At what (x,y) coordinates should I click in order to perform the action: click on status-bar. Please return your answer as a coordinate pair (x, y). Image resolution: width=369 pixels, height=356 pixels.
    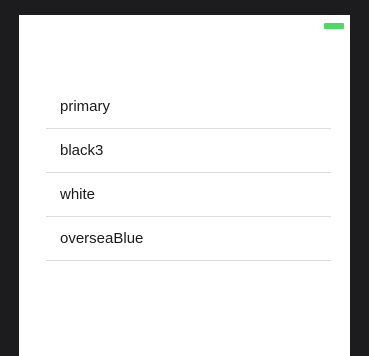
    Looking at the image, I should click on (184, 25).